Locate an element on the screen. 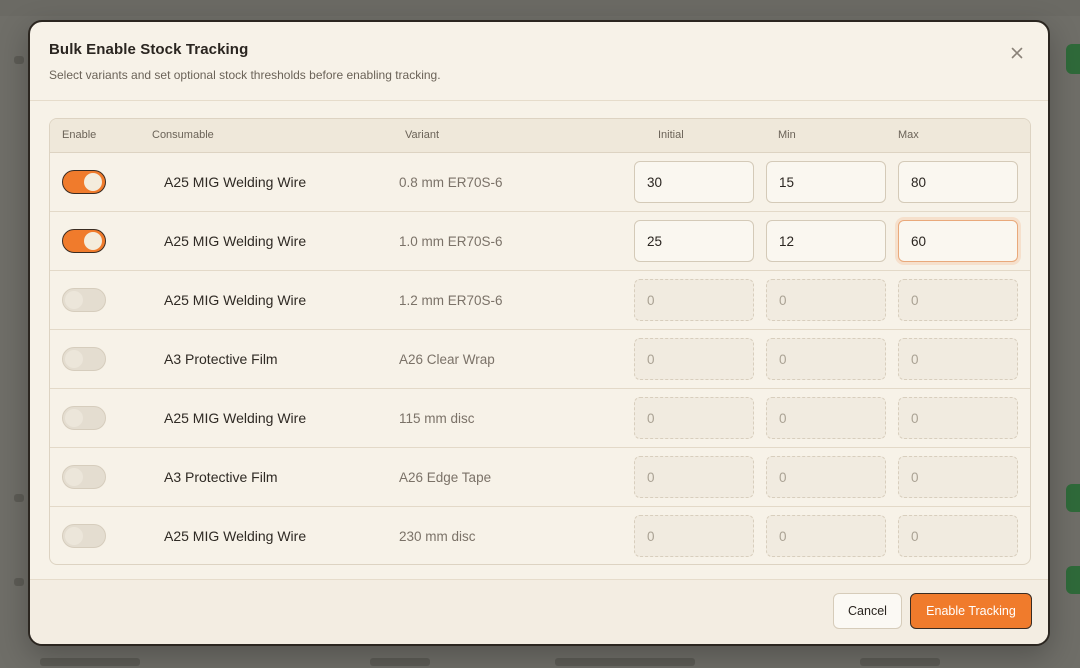 This screenshot has height=668, width=1080. variant-name: A26 Clear Wrap is located at coordinates (447, 359).